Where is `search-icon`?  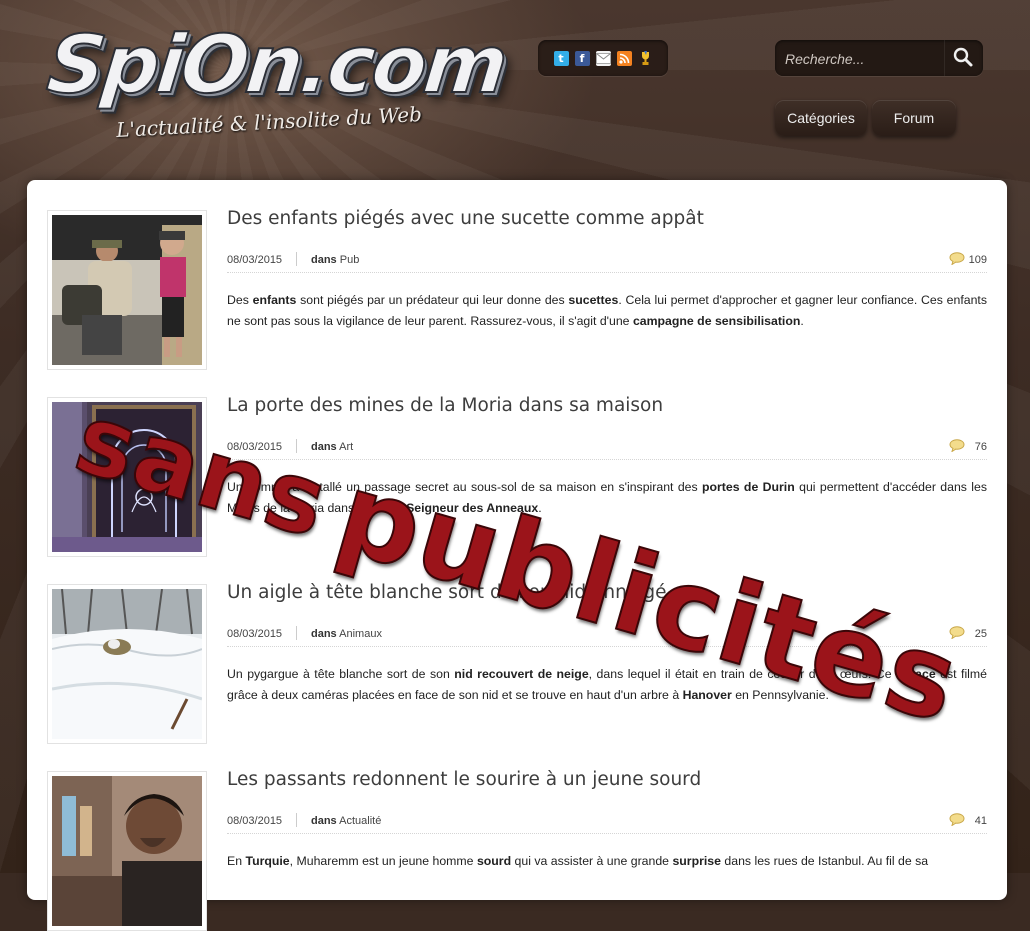
search-icon is located at coordinates (963, 57).